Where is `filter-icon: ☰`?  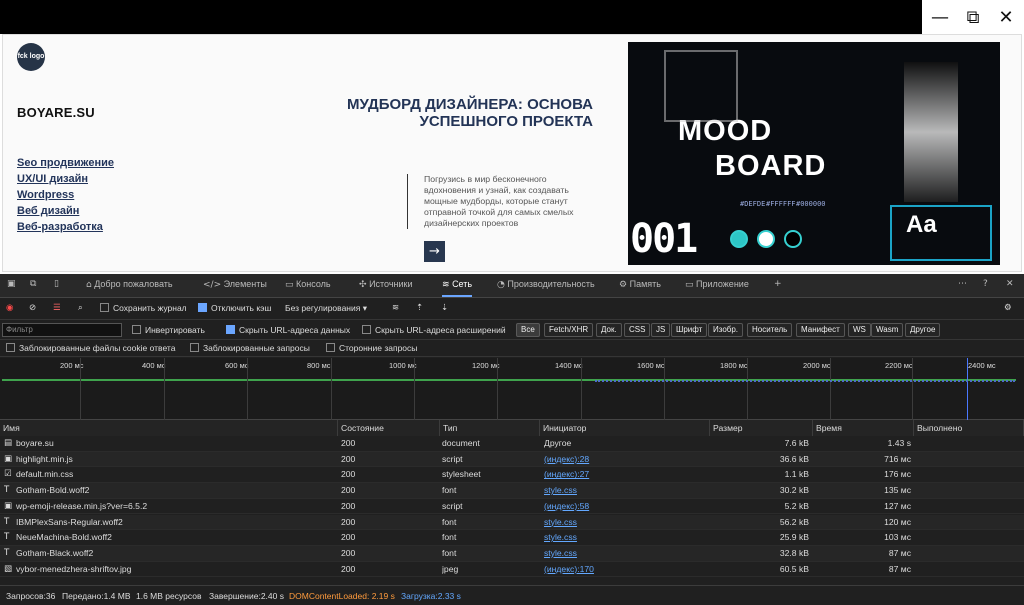 filter-icon: ☰ is located at coordinates (57, 308).